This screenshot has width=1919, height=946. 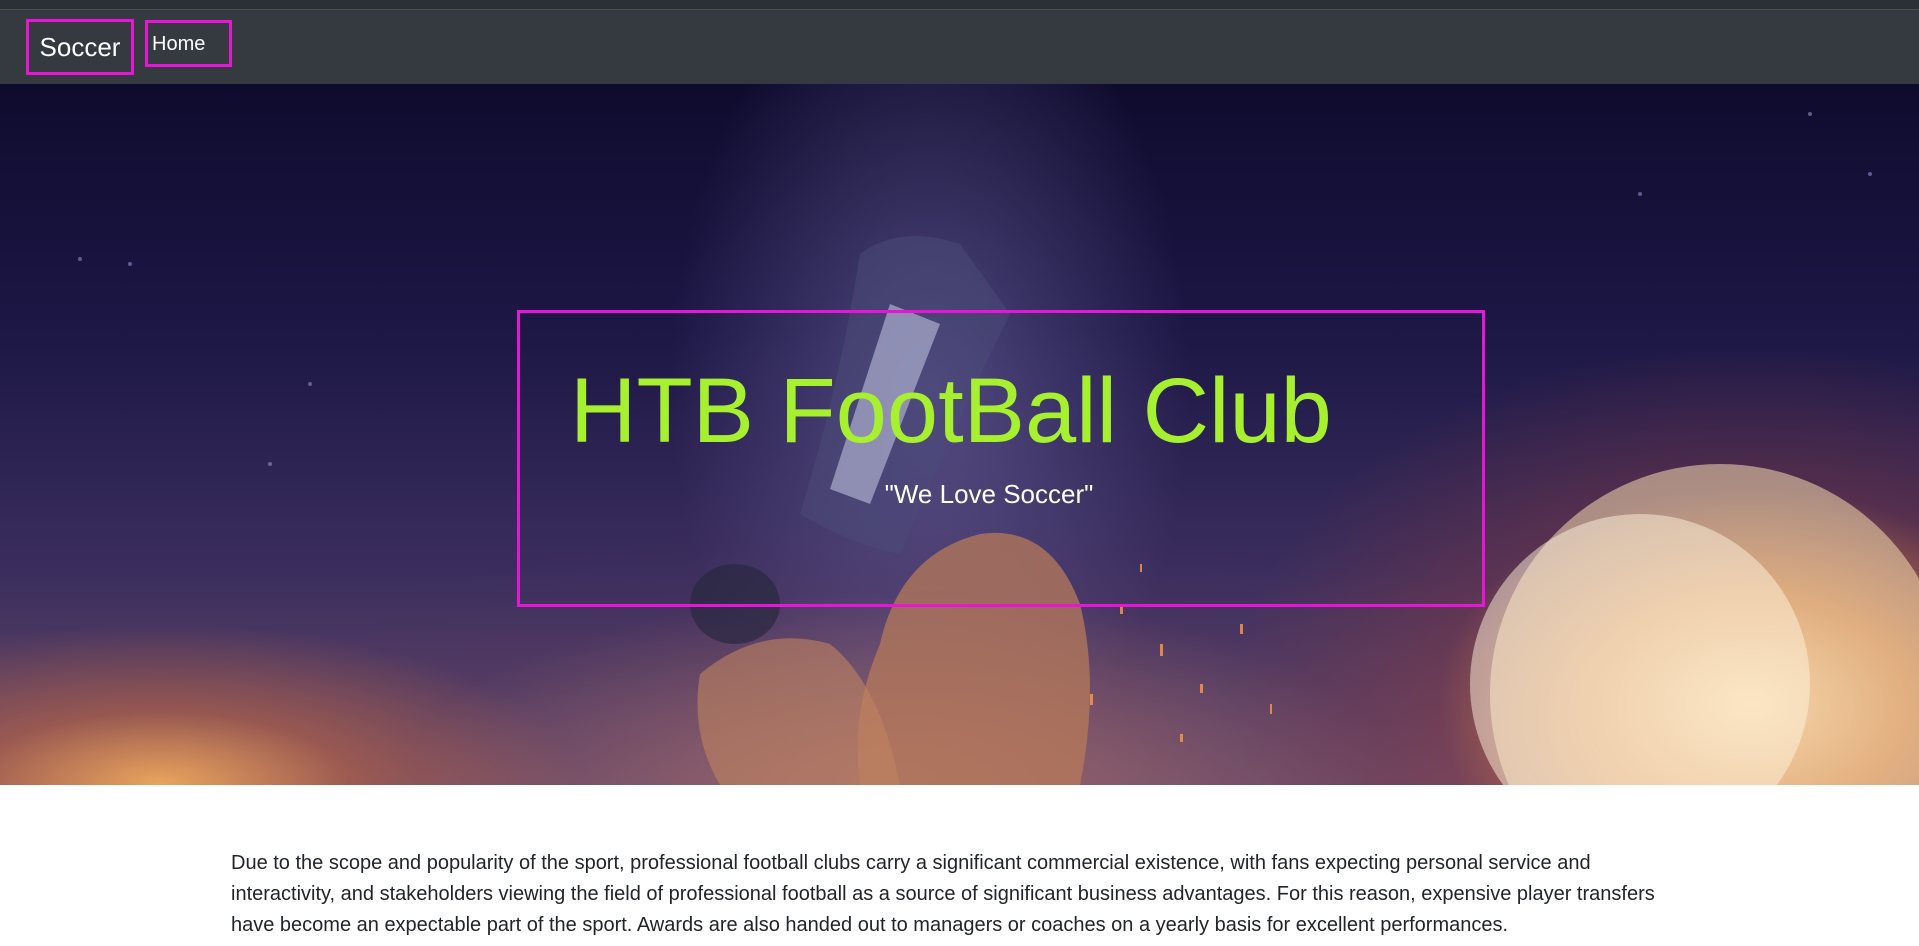 What do you see at coordinates (188, 43) in the screenshot?
I see `nav-link-home: Home` at bounding box center [188, 43].